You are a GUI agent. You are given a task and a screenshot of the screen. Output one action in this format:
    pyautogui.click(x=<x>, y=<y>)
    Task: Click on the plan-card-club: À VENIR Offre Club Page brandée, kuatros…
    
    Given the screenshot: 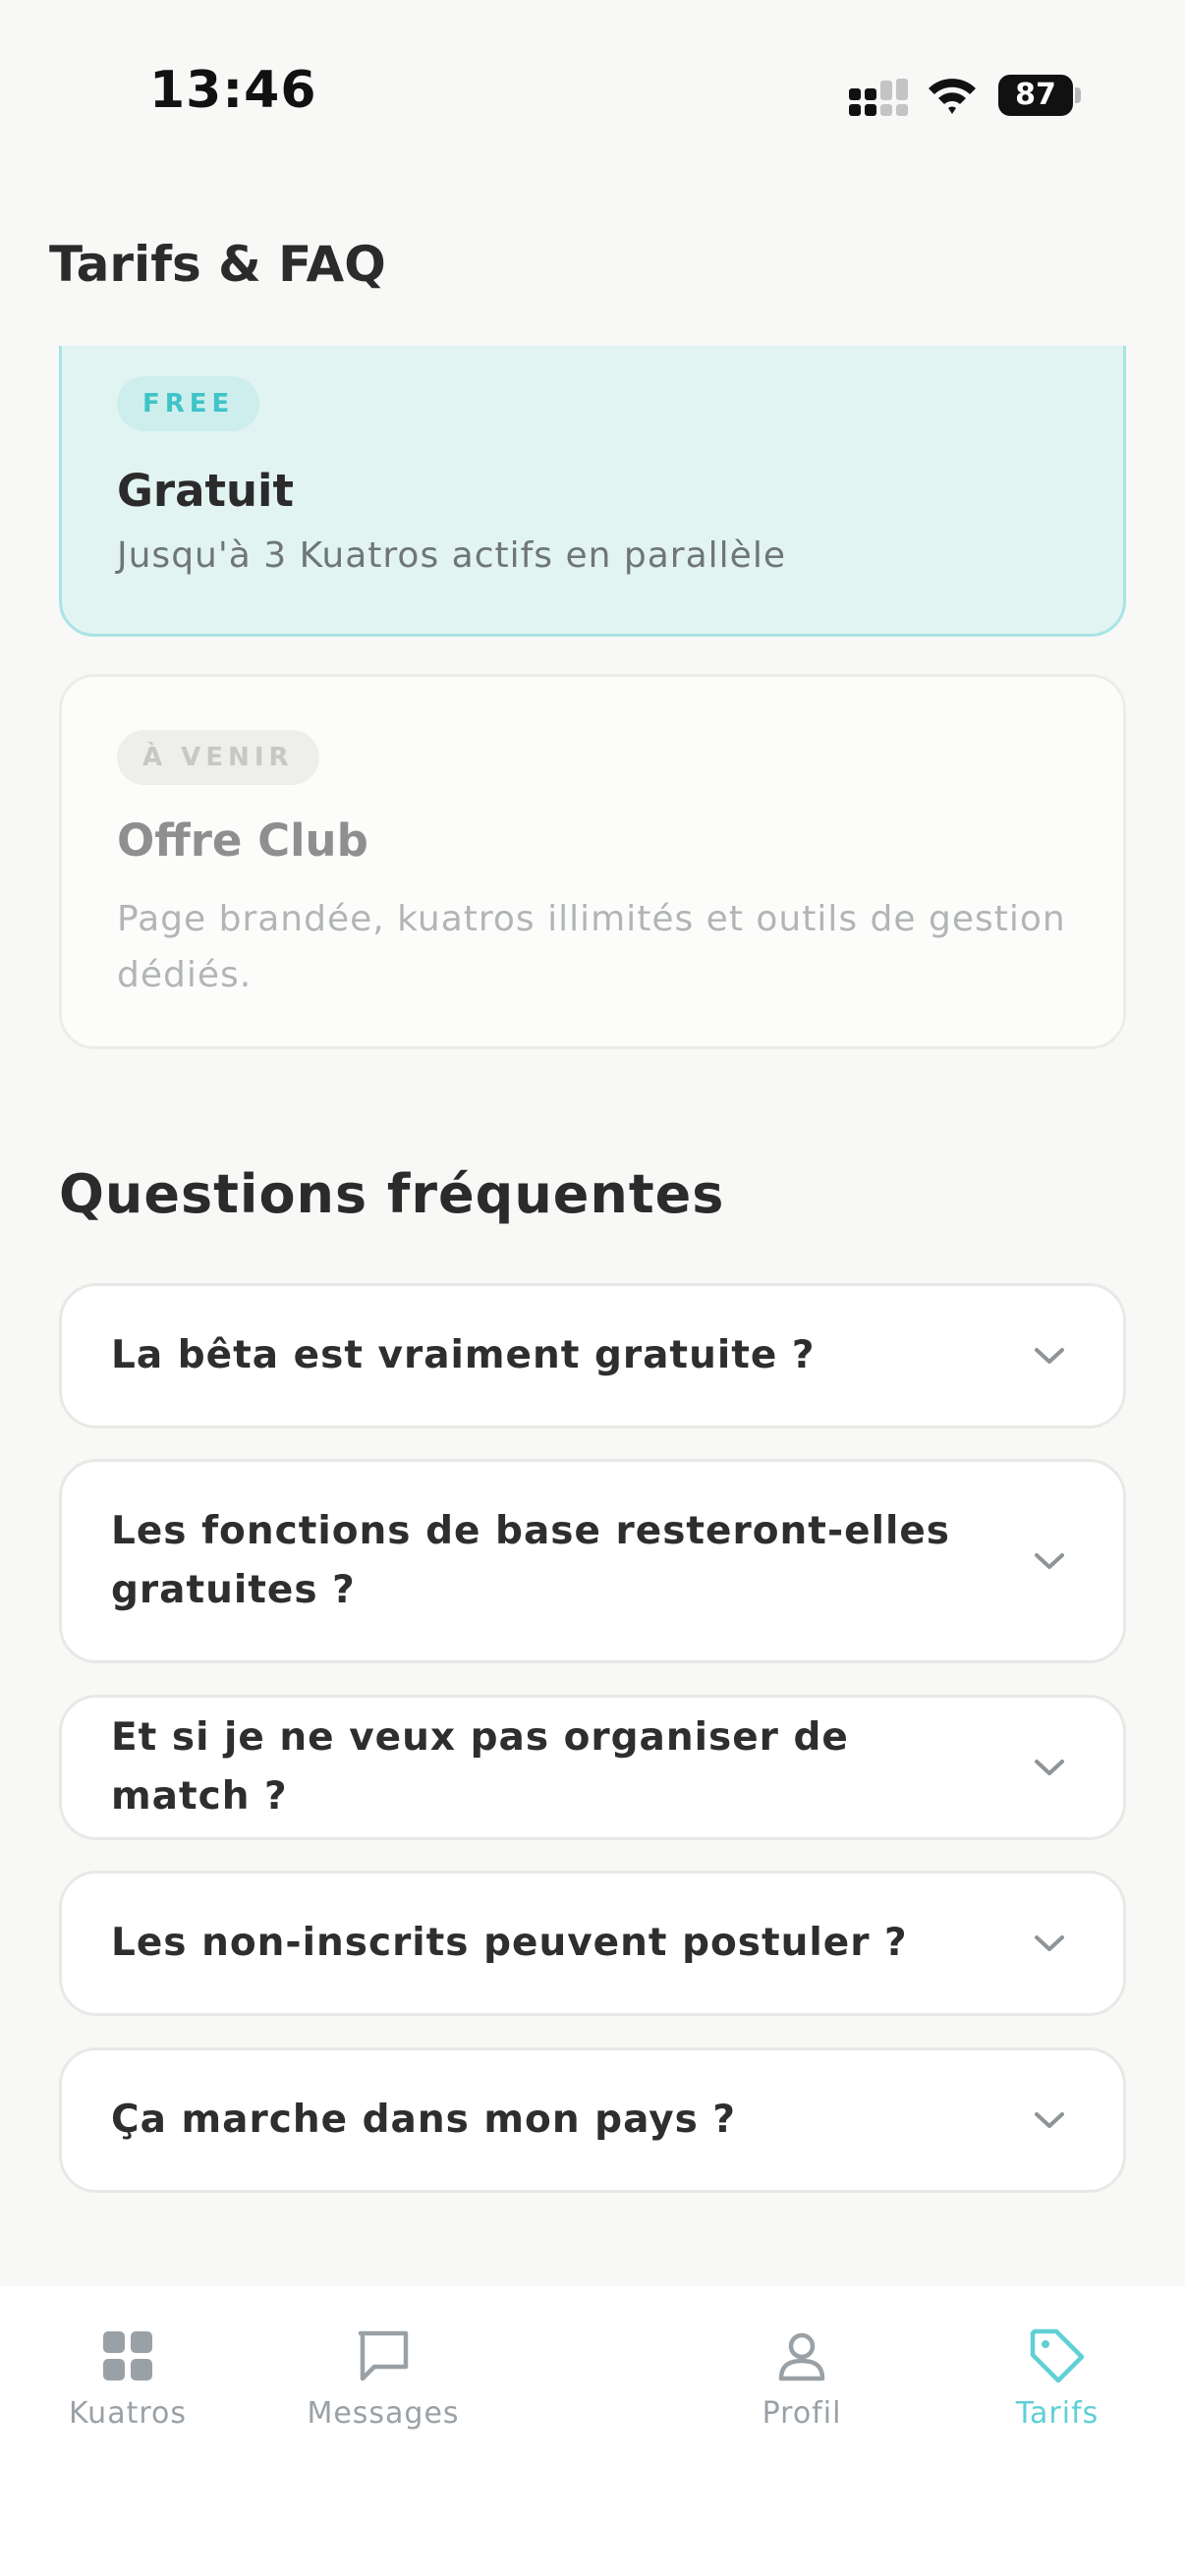 What is the action you would take?
    pyautogui.click(x=592, y=861)
    